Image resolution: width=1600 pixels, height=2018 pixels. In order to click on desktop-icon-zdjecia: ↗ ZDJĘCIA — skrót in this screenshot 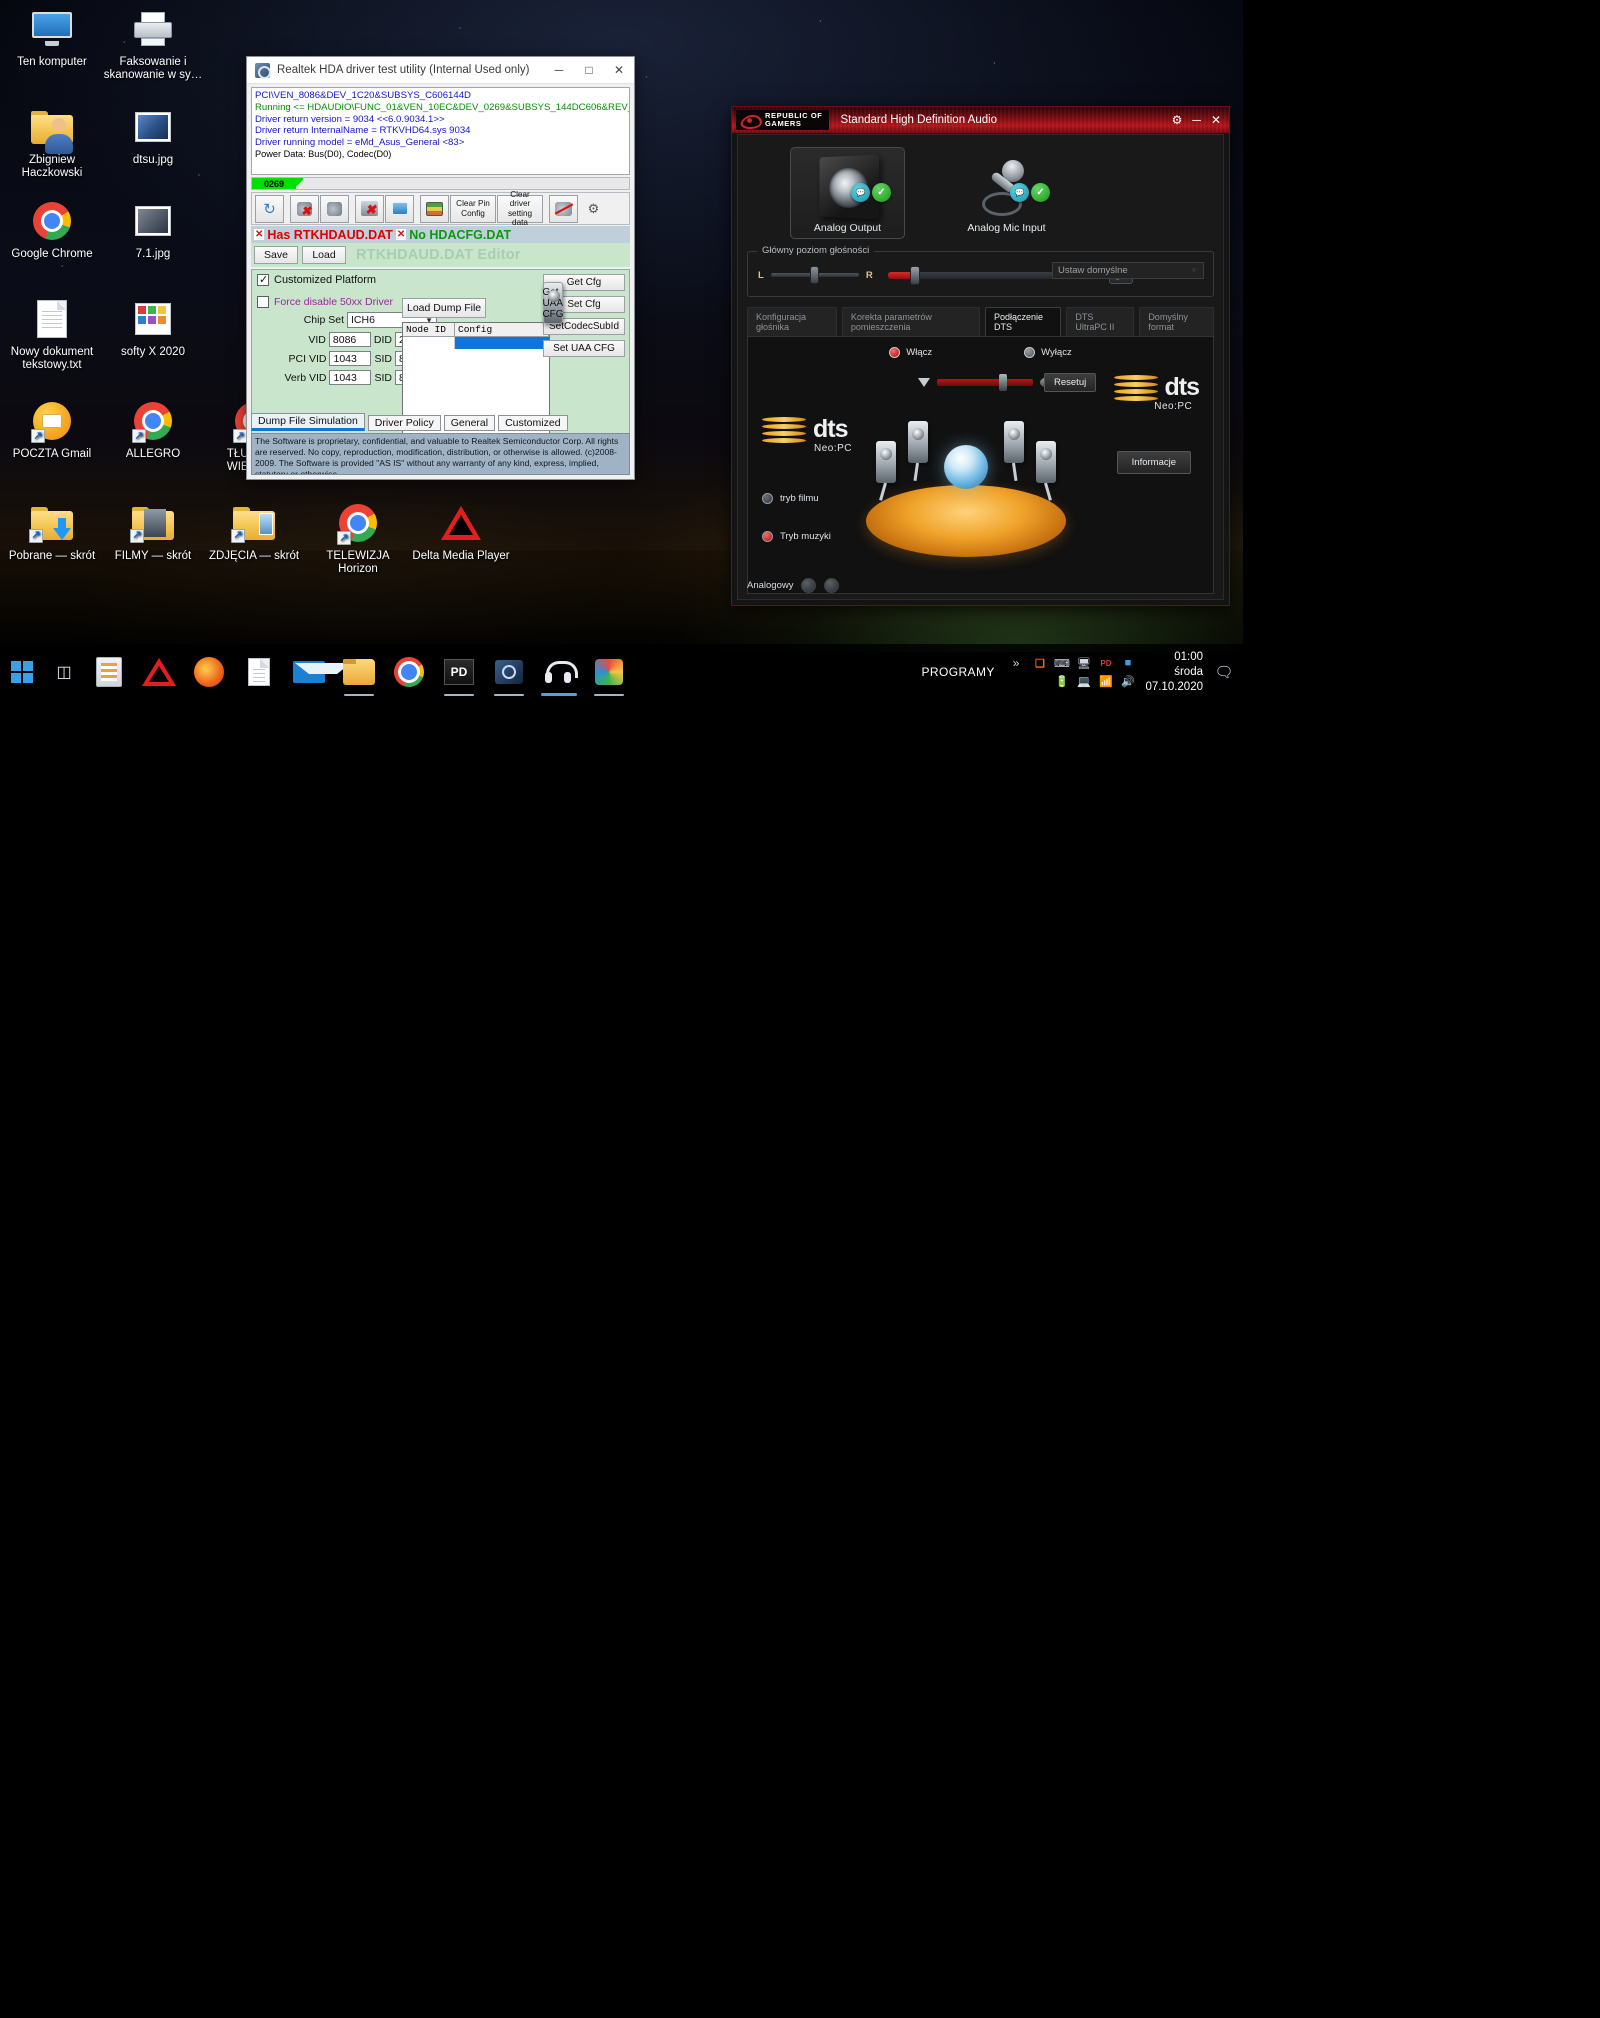, I will do `click(254, 531)`.